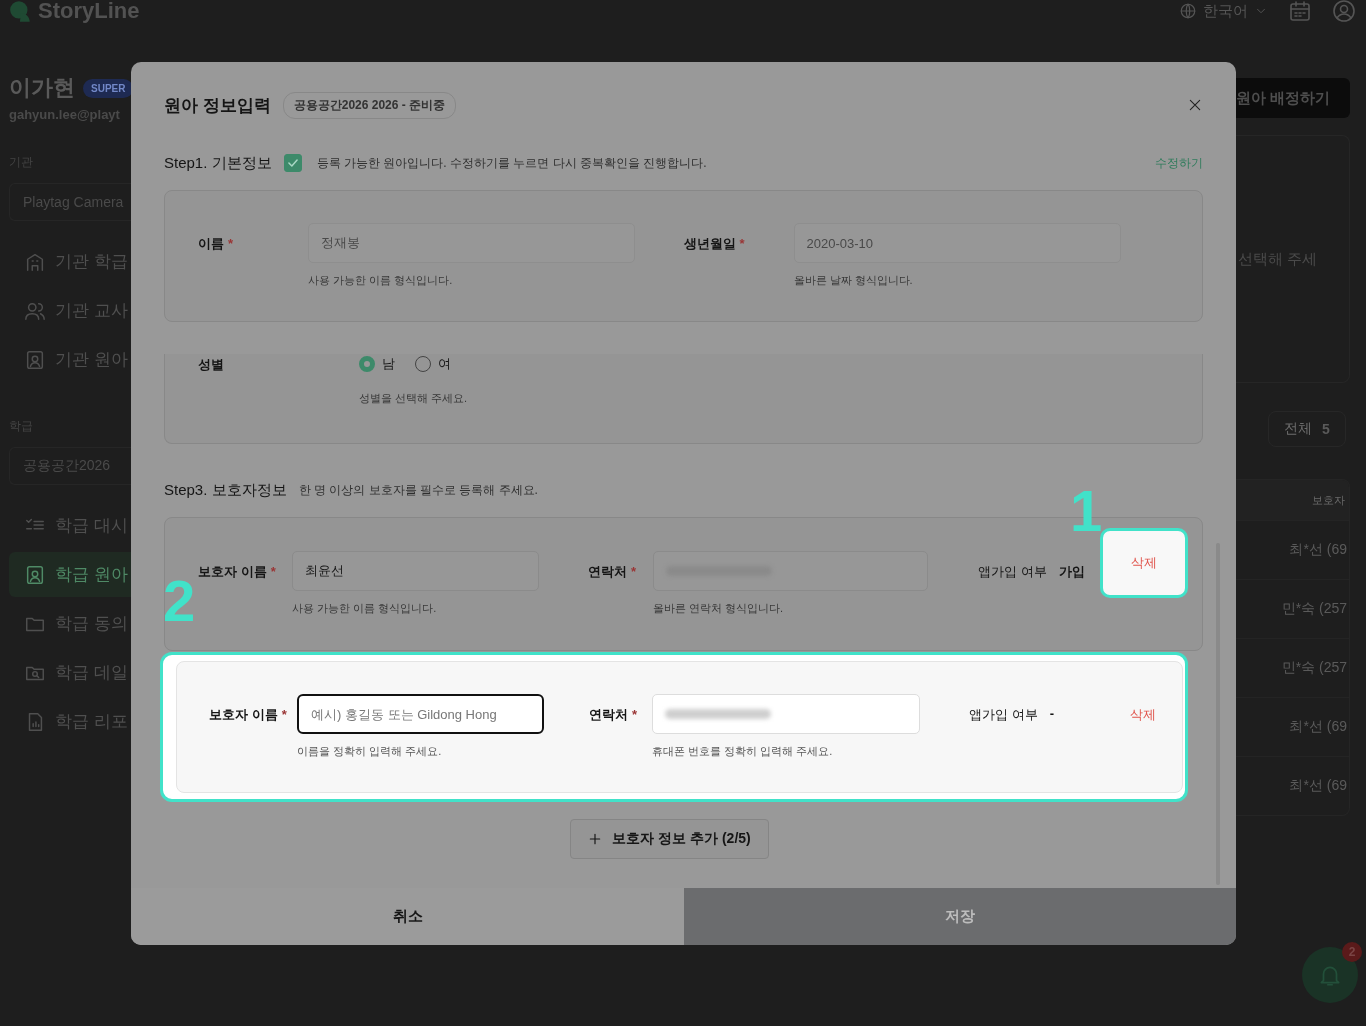 The width and height of the screenshot is (1366, 1026). What do you see at coordinates (42, 88) in the screenshot?
I see `user-name: 이가현` at bounding box center [42, 88].